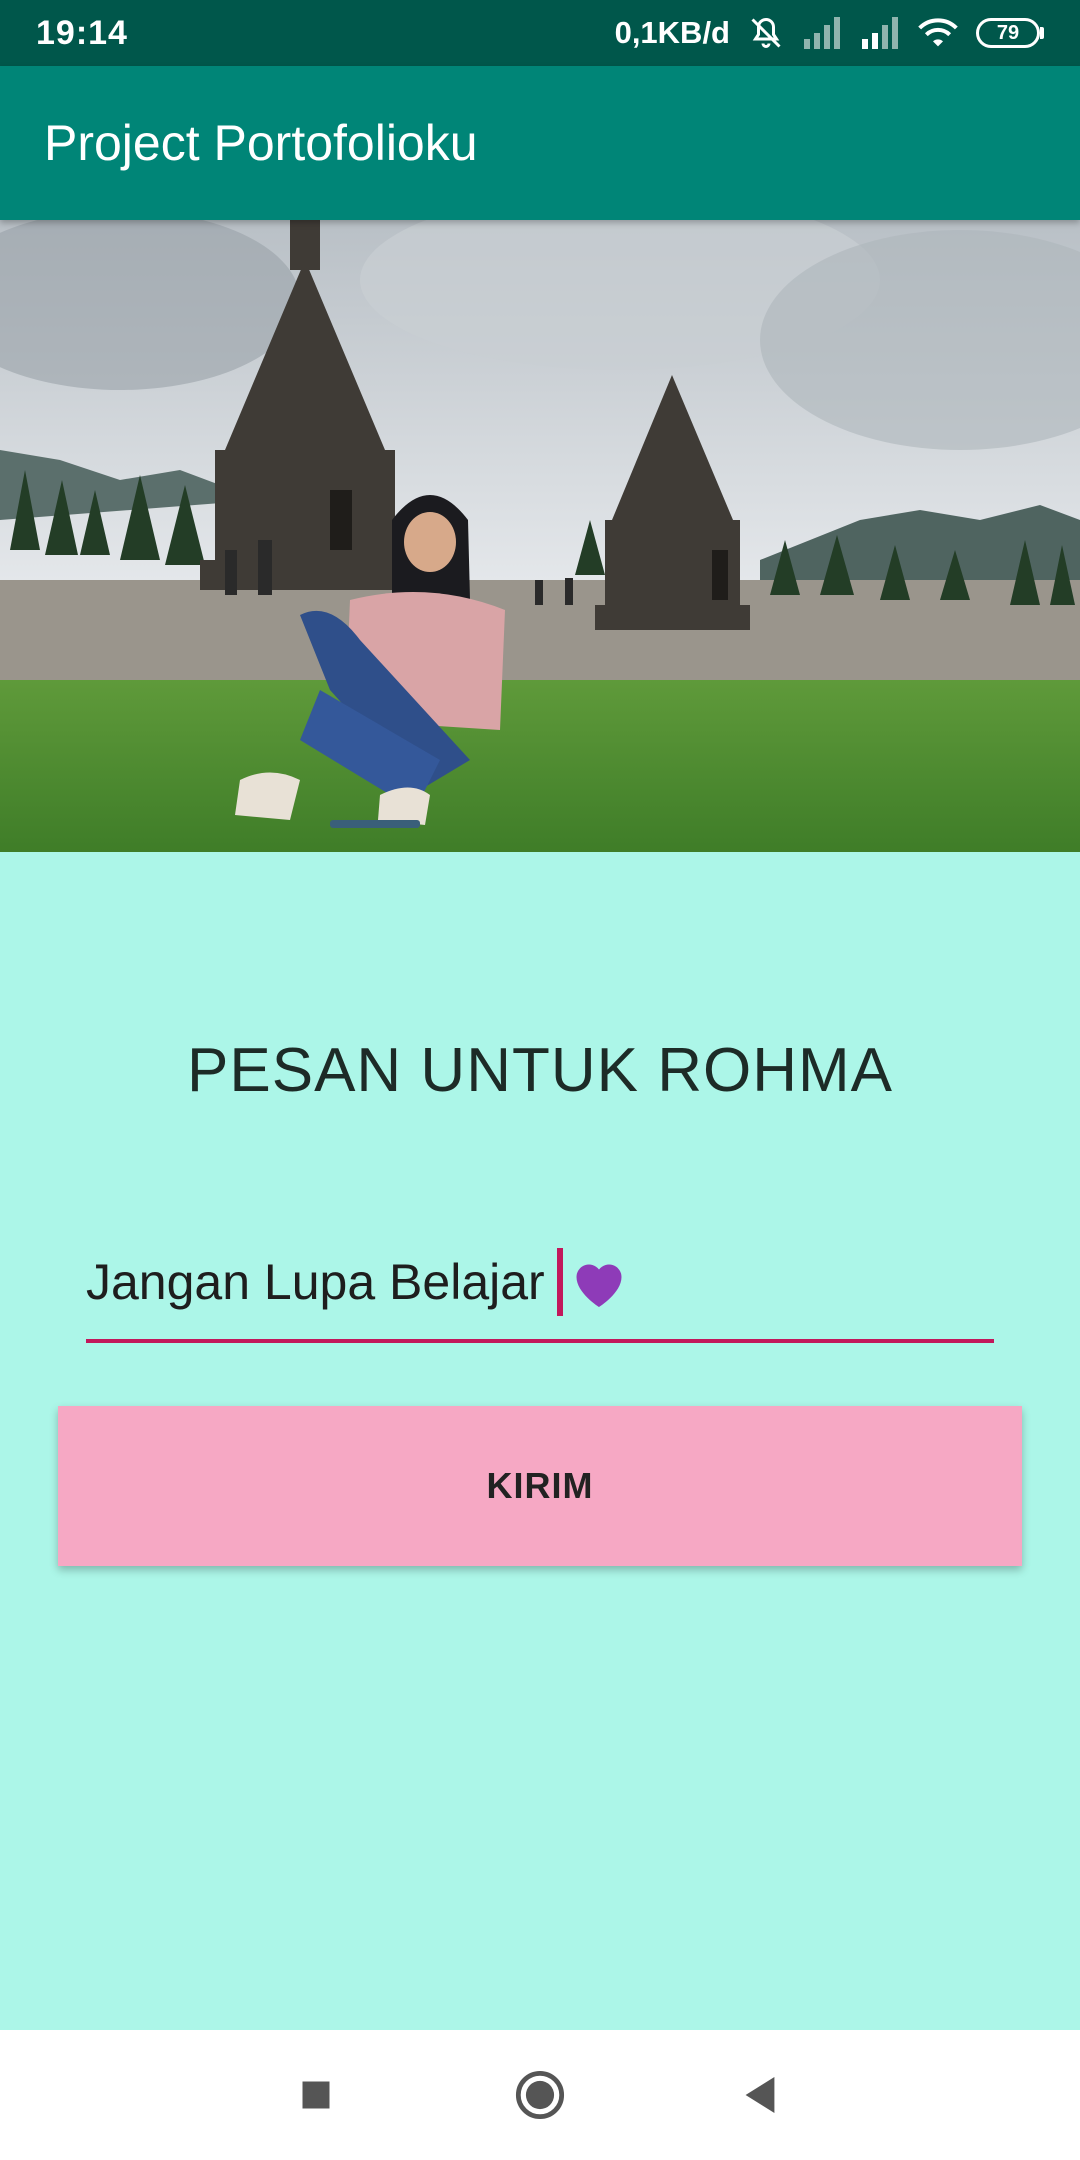 The width and height of the screenshot is (1080, 2160). Describe the element at coordinates (672, 32) in the screenshot. I see `network-speed: 0,1KB/d` at that location.